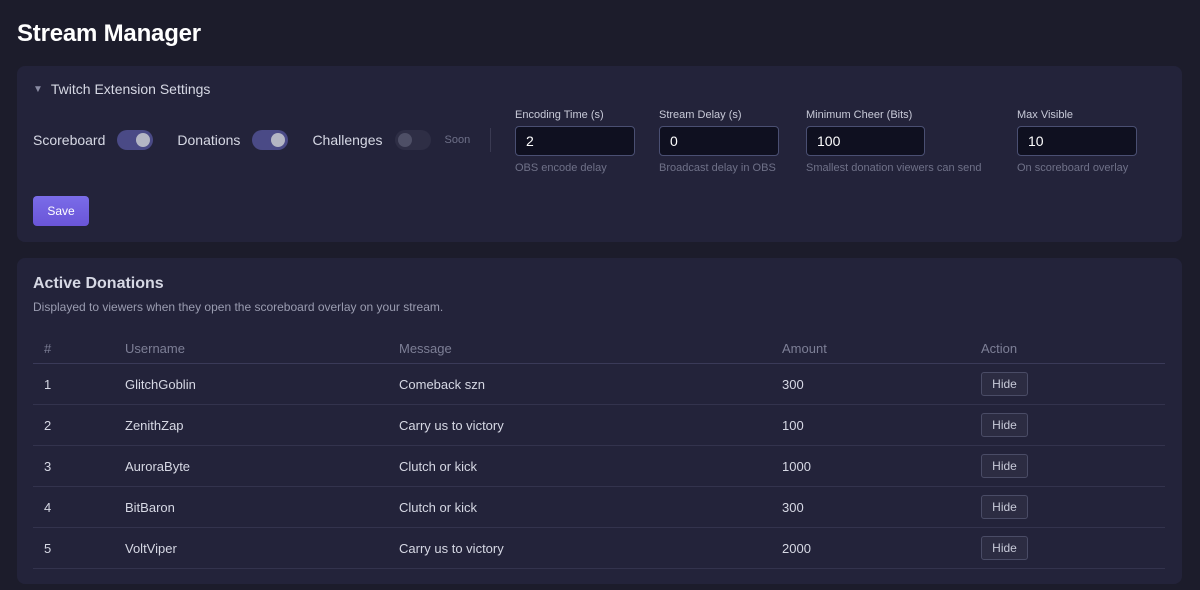 The height and width of the screenshot is (590, 1200). What do you see at coordinates (717, 168) in the screenshot?
I see `stream-delay-hint: Broadcast delay in OBS` at bounding box center [717, 168].